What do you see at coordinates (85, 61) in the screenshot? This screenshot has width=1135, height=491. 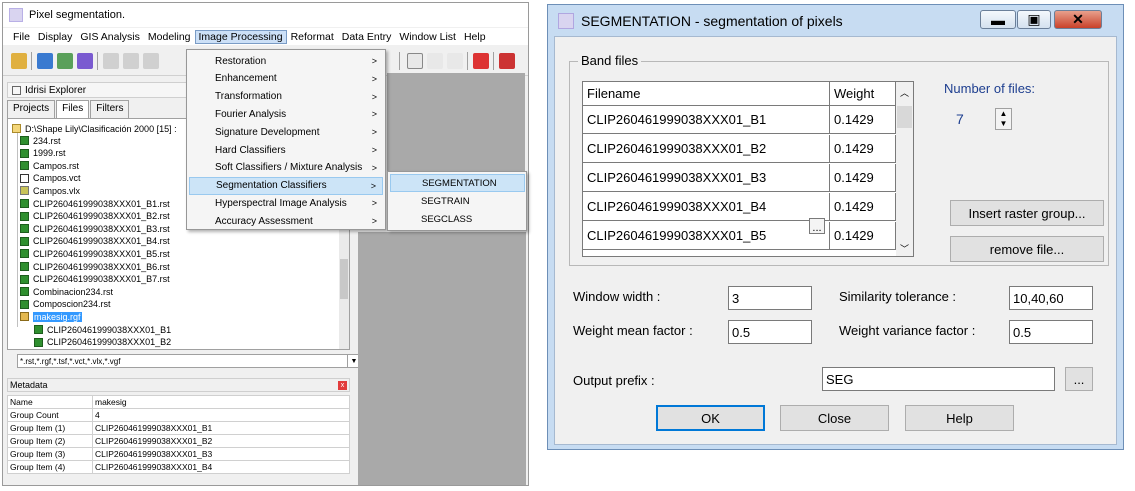 I see `layer-icon` at bounding box center [85, 61].